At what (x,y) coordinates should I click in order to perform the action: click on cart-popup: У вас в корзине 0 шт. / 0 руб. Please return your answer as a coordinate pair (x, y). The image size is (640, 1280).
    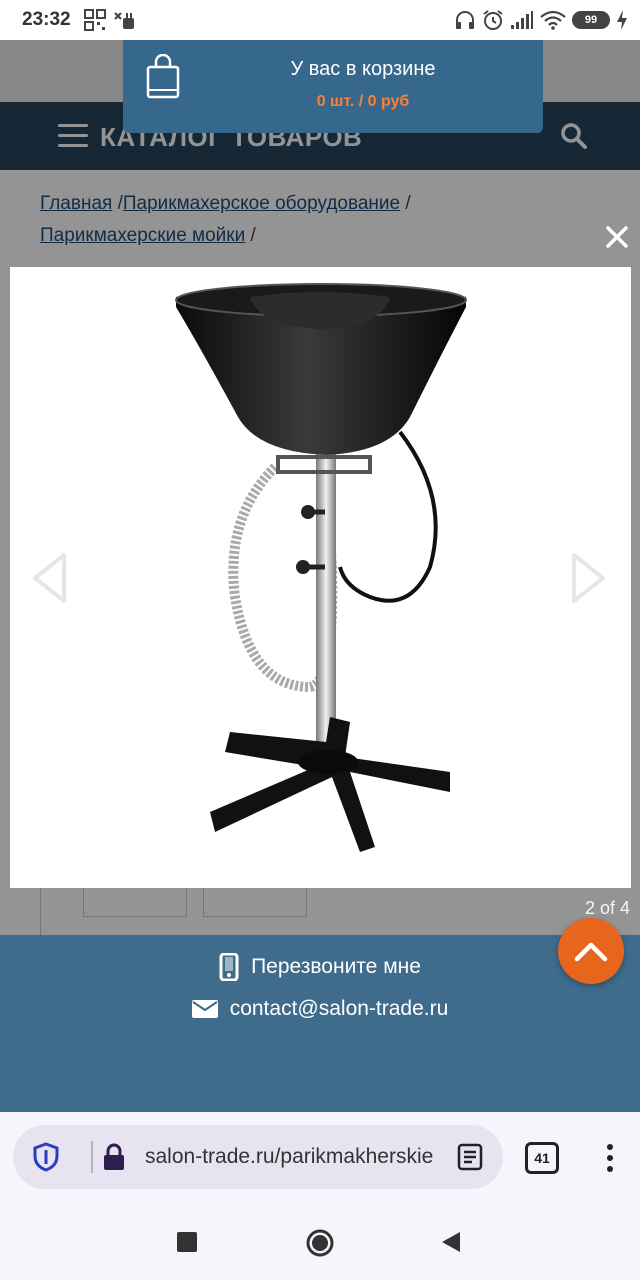
    Looking at the image, I should click on (333, 86).